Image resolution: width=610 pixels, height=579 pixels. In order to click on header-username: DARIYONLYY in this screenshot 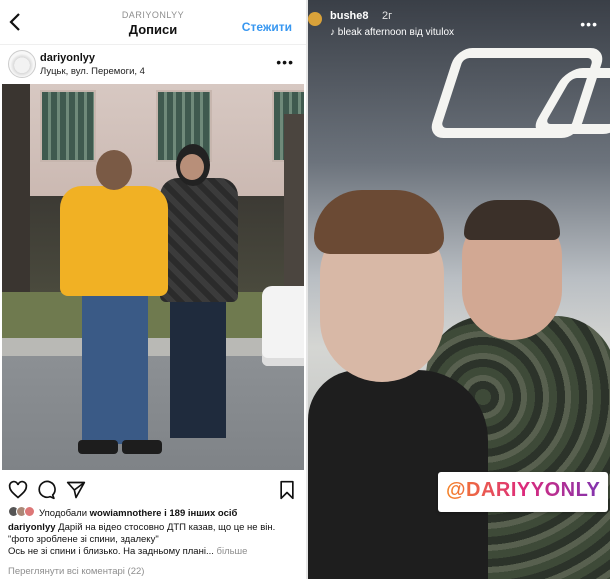, I will do `click(153, 15)`.